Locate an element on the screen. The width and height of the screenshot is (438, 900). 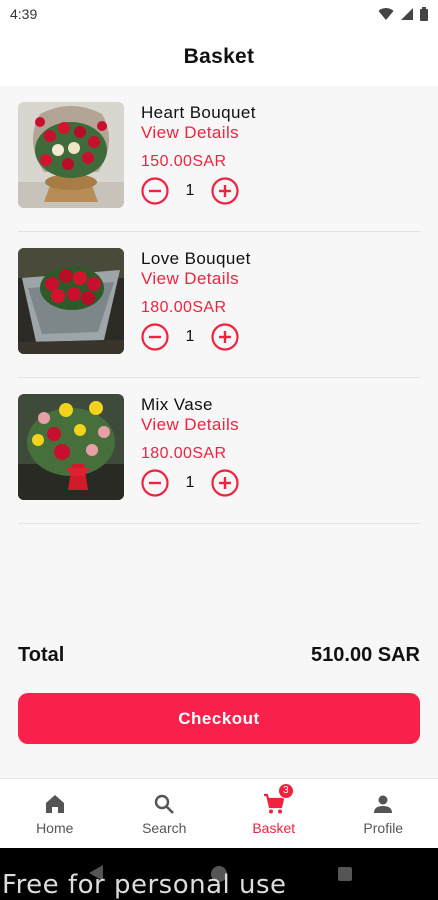
battery-icon is located at coordinates (424, 14).